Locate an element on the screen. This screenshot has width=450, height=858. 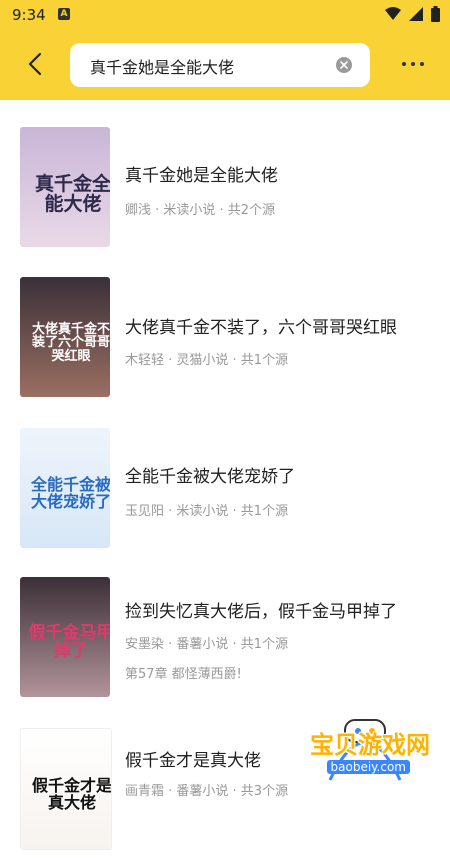
book-meta: 卿浅 · 米读小说 · 共2个源 is located at coordinates (200, 210).